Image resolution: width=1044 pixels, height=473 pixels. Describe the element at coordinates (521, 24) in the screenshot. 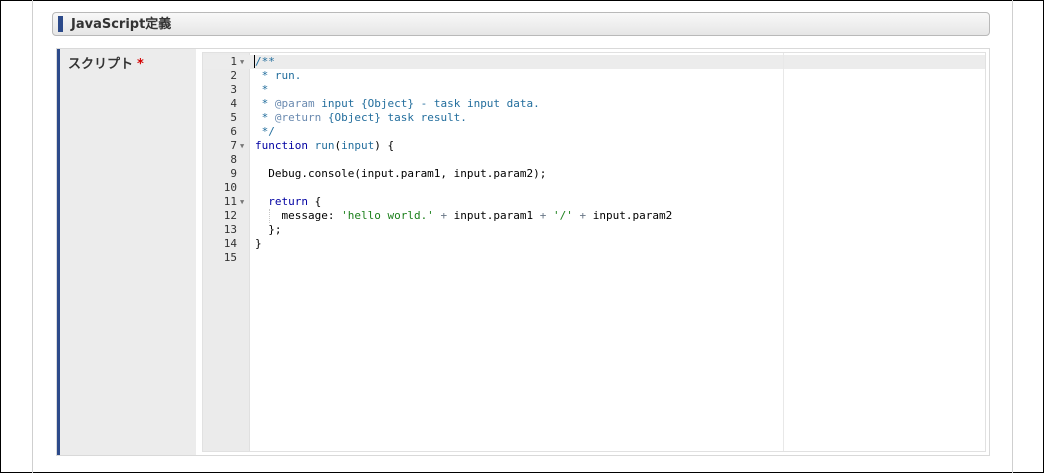

I see `section-header: JavaScript定義` at that location.